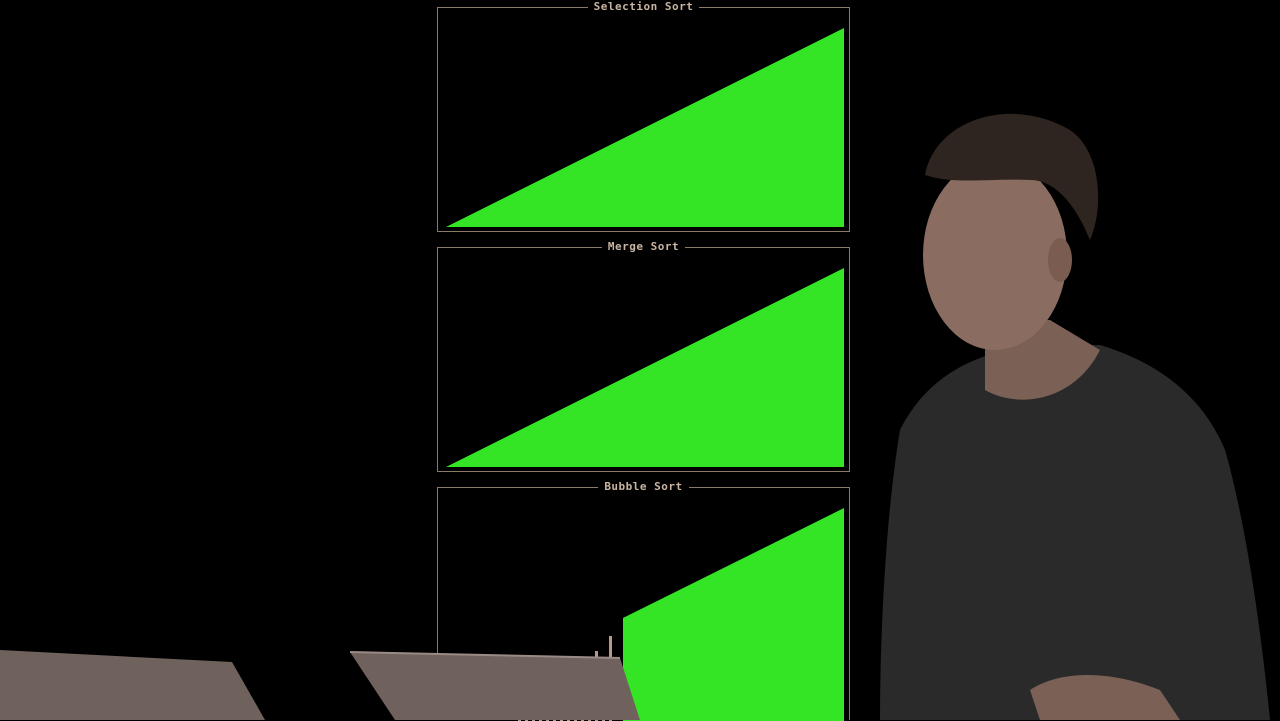  What do you see at coordinates (995, 255) in the screenshot?
I see `presenter-head` at bounding box center [995, 255].